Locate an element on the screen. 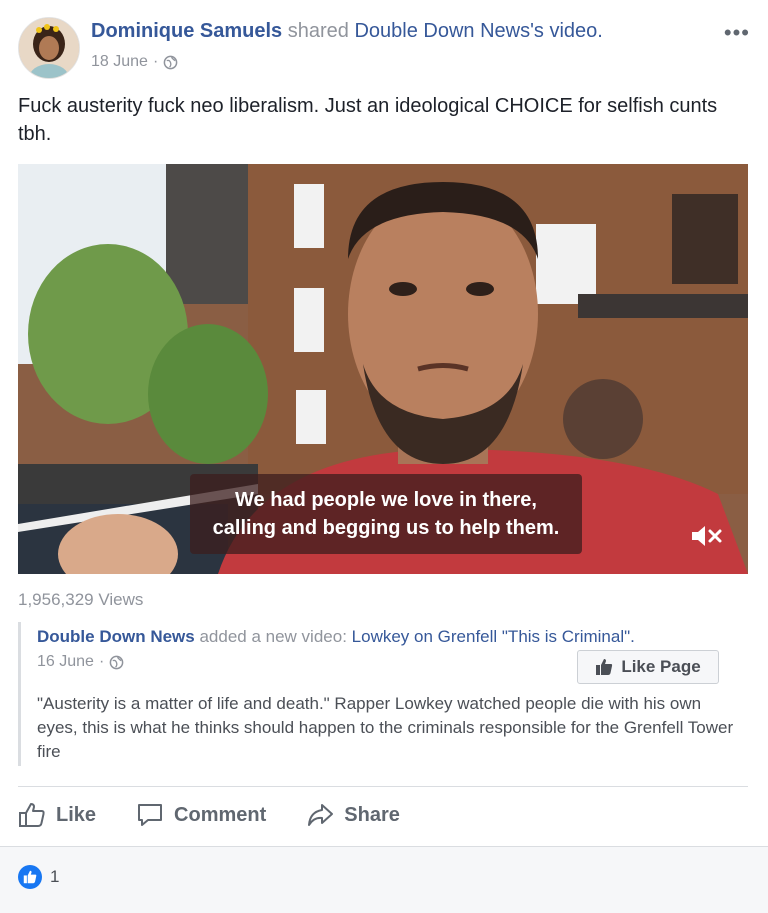  like-reaction-icon is located at coordinates (30, 877).